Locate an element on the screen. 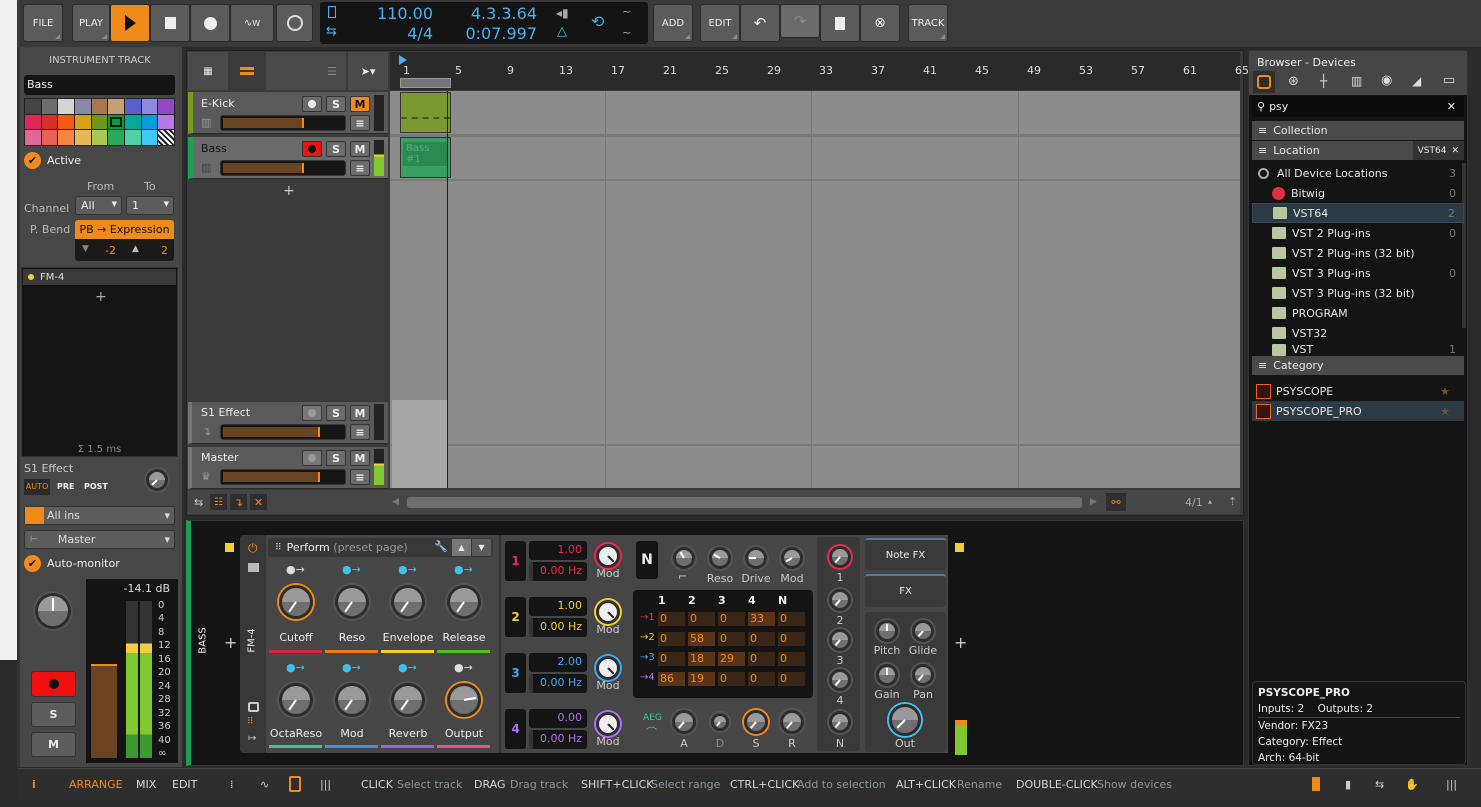 The width and height of the screenshot is (1481, 807). clear-search-icon: ✕ is located at coordinates (1451, 106).